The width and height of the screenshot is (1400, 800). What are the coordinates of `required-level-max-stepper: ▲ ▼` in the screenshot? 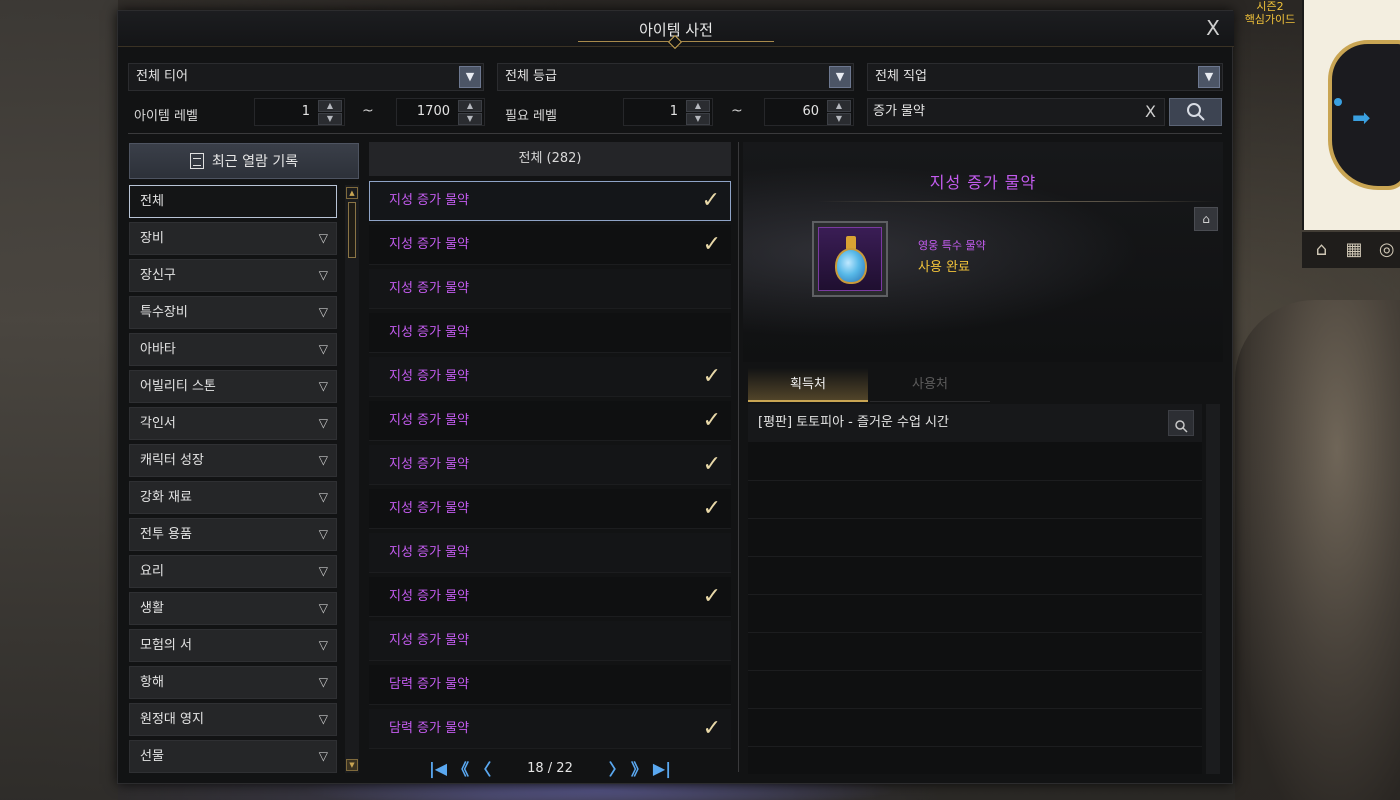 It's located at (839, 112).